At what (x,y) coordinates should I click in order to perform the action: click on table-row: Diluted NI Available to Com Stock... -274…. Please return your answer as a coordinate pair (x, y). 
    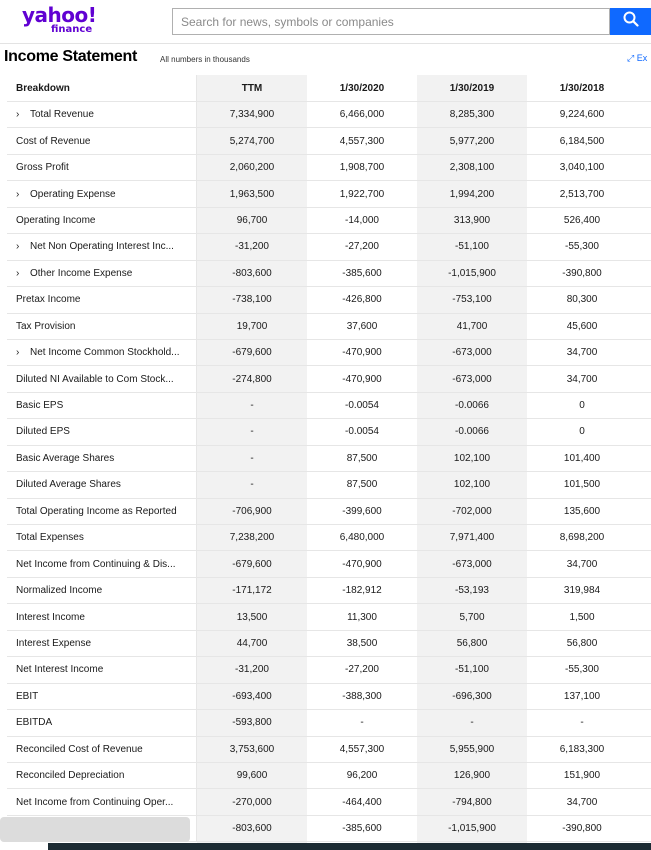
    Looking at the image, I should click on (329, 379).